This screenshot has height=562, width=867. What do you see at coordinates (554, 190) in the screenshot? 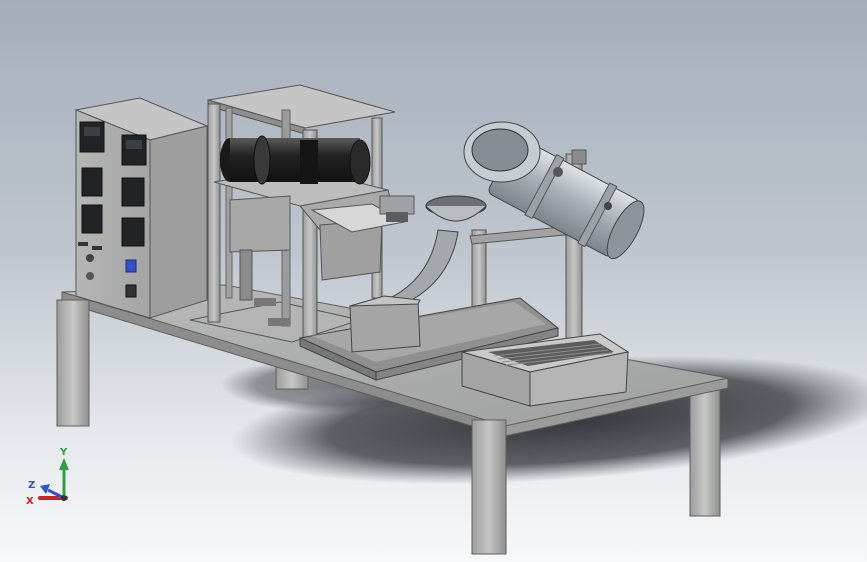
I see `coating-drum` at bounding box center [554, 190].